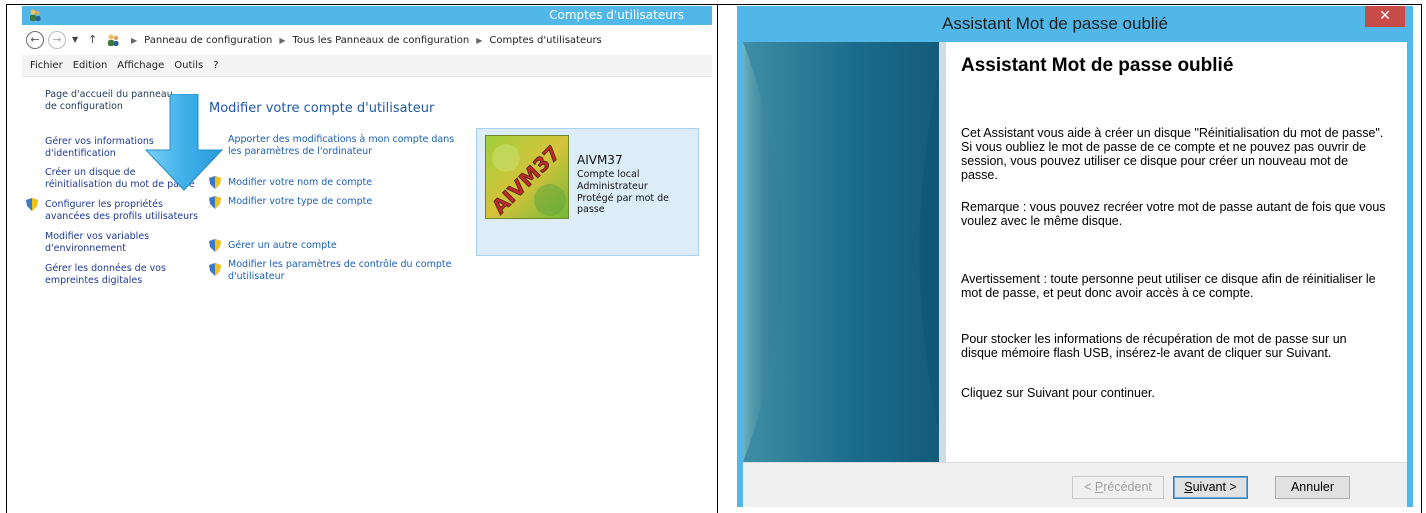 This screenshot has height=513, width=1426. Describe the element at coordinates (208, 40) in the screenshot. I see `breadcrumb-item: Panneau de configuration` at that location.